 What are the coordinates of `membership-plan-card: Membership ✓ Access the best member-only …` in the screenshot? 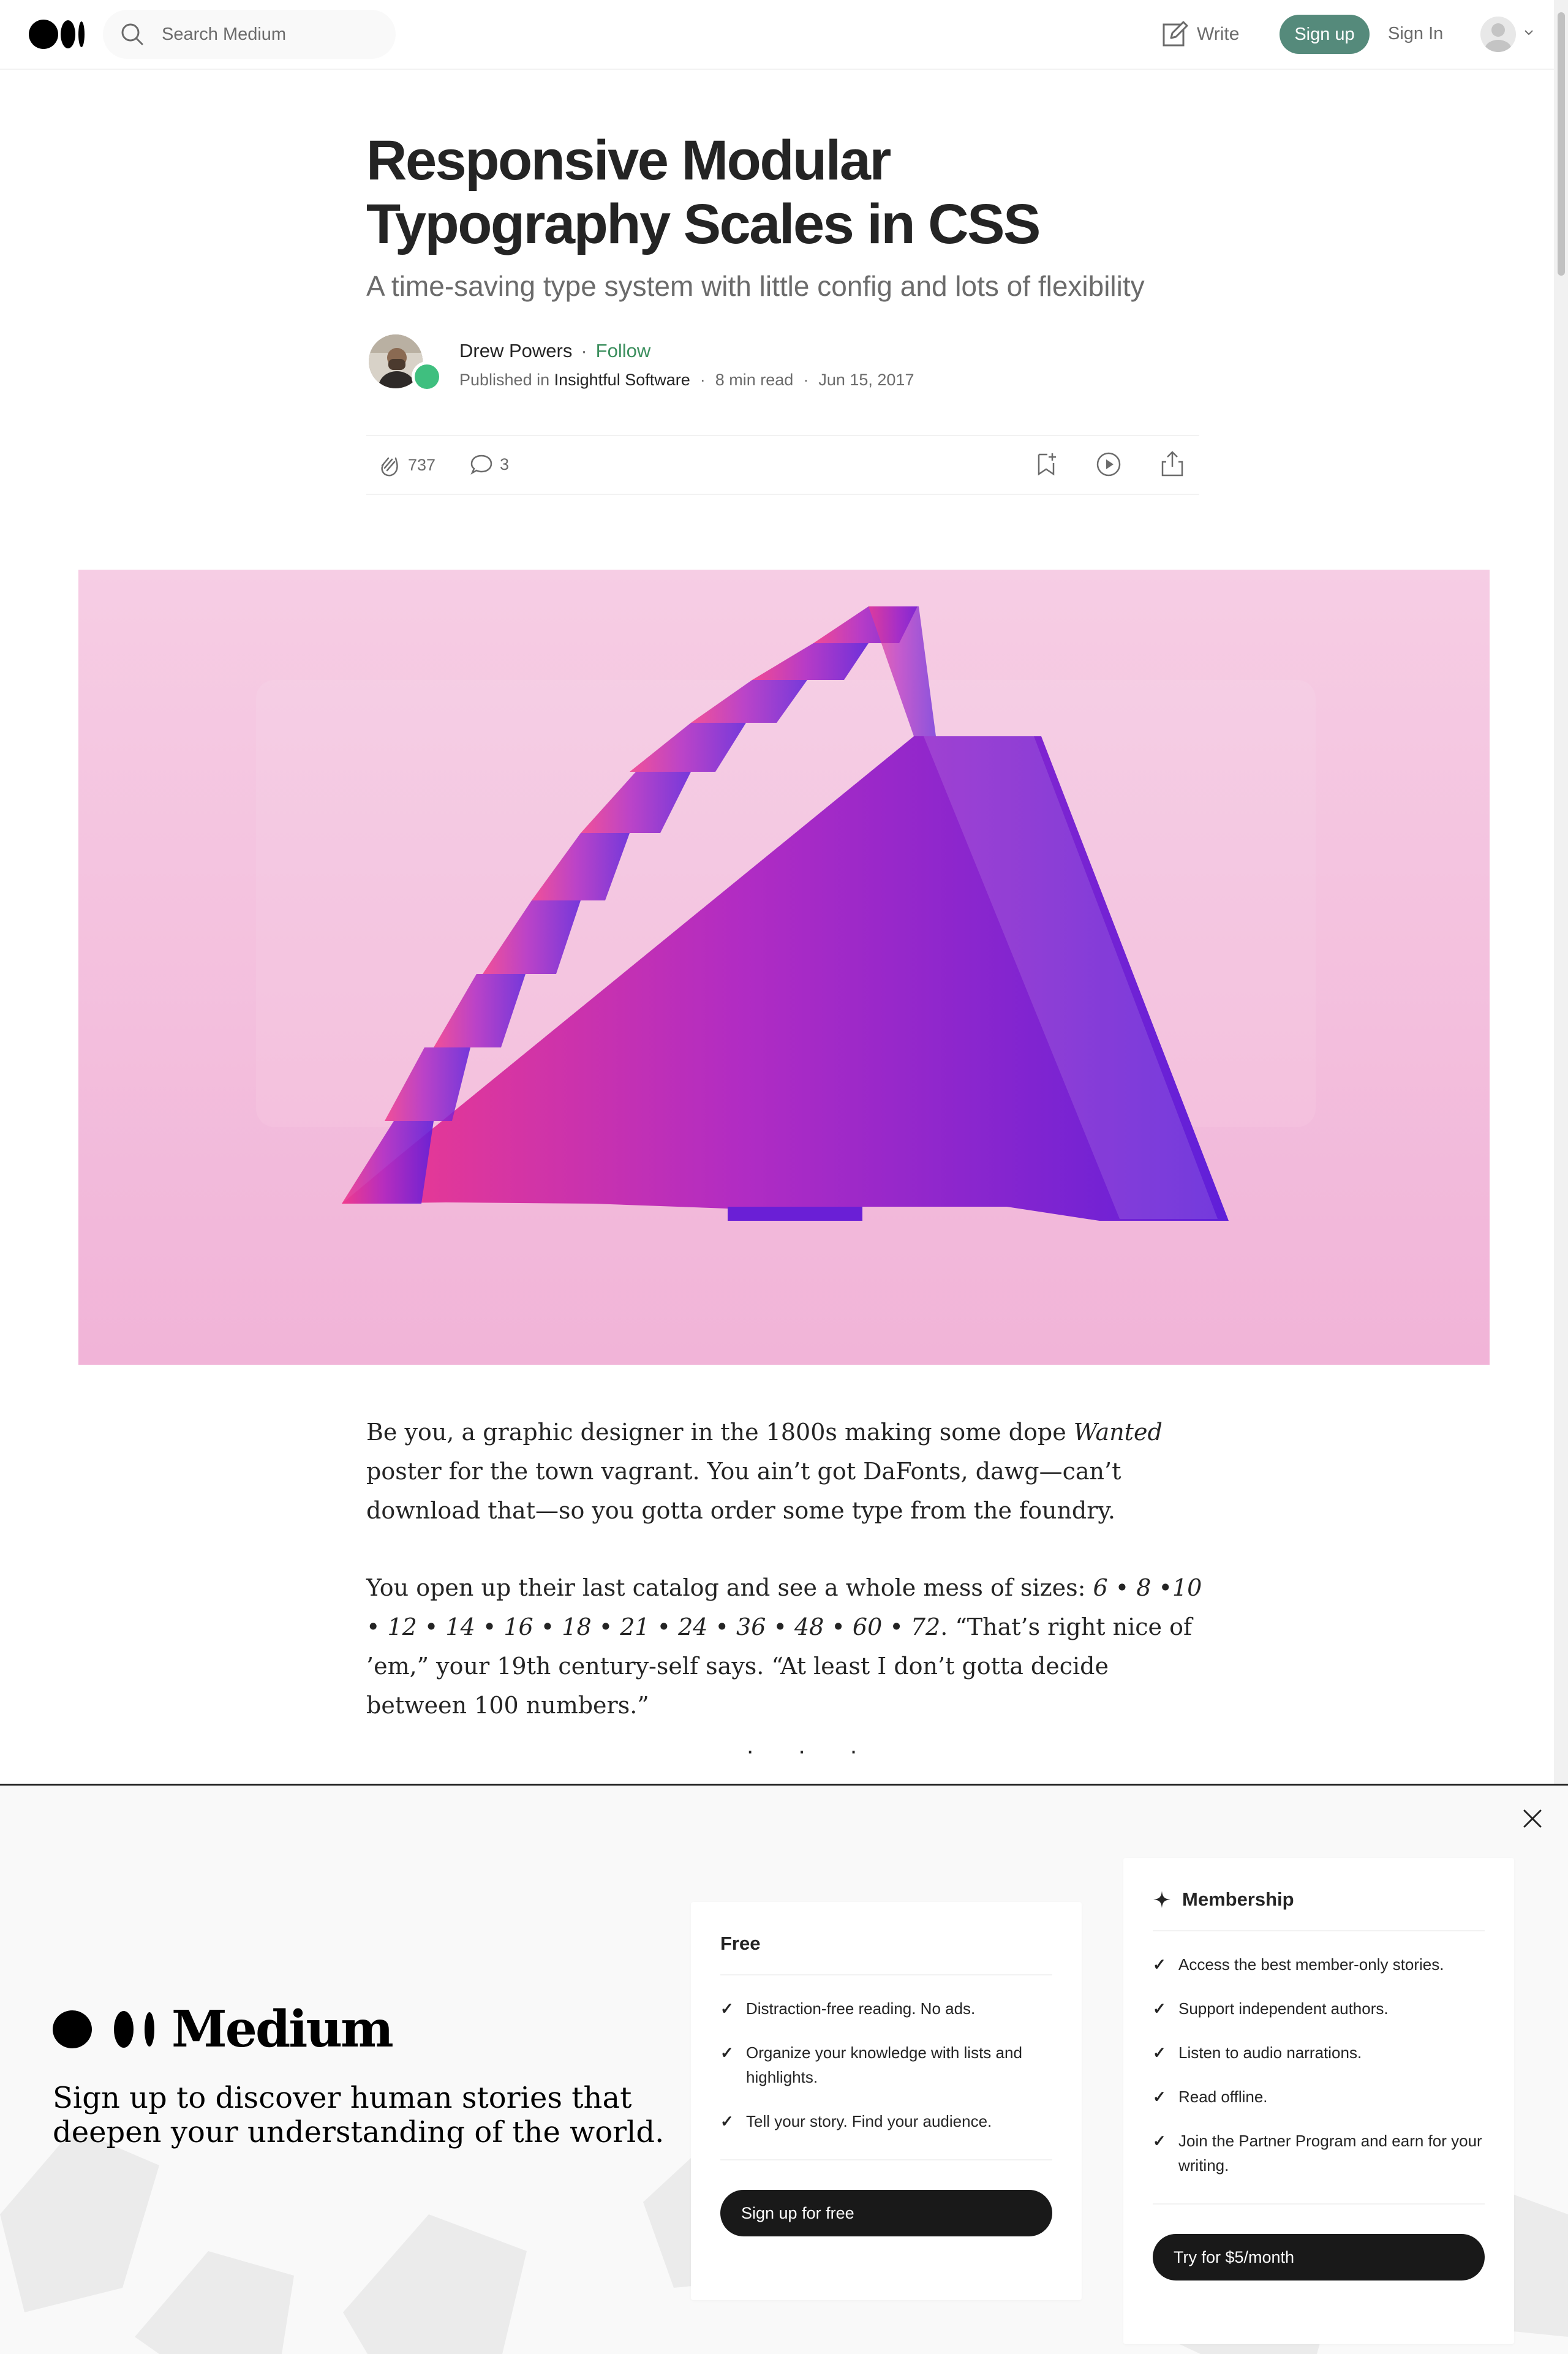 It's located at (1318, 2101).